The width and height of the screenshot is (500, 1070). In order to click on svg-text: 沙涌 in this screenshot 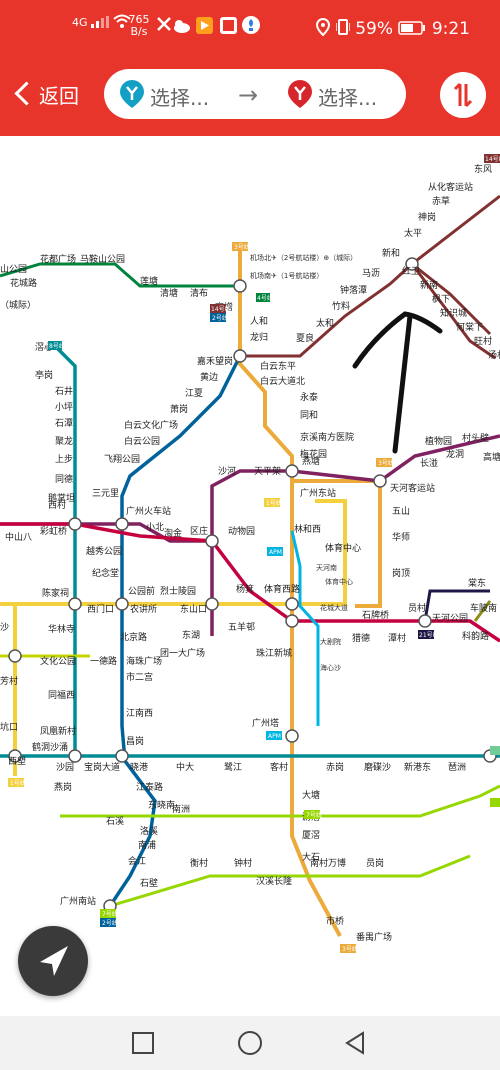, I will do `click(59, 747)`.